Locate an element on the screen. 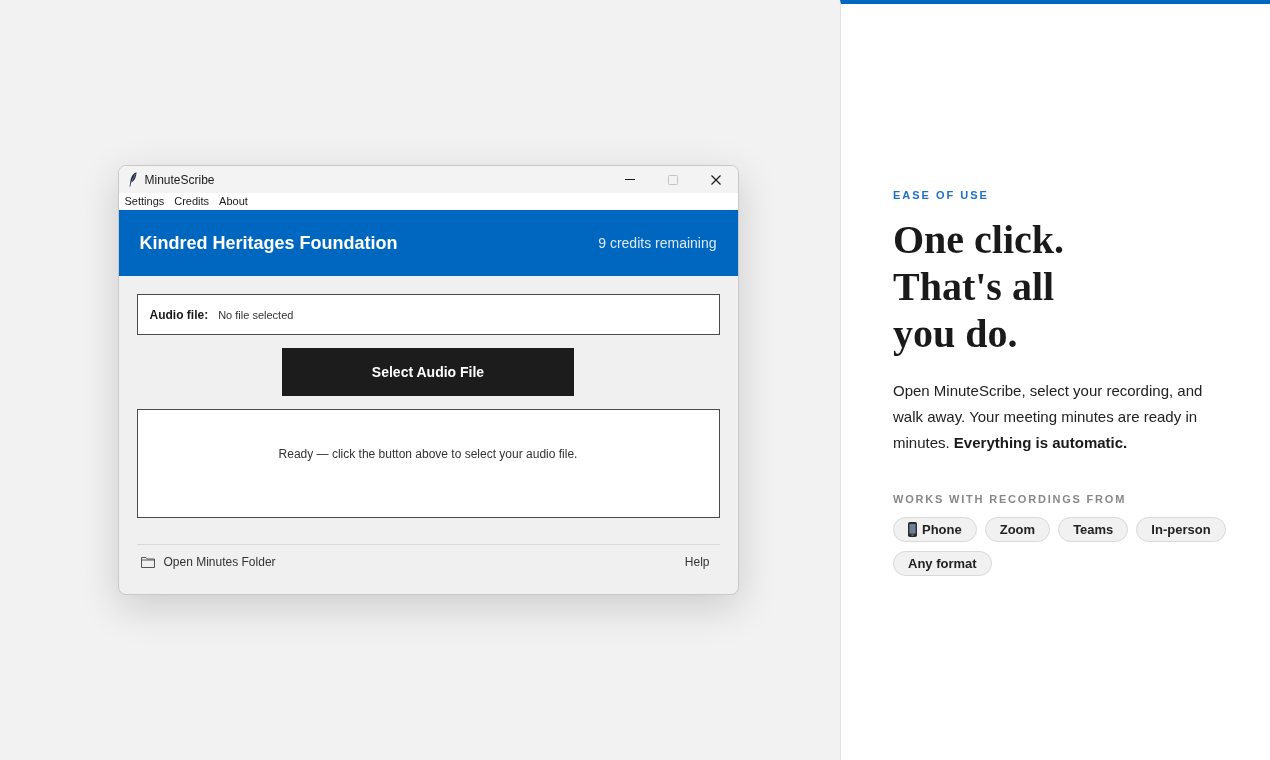 Image resolution: width=1270 pixels, height=760 pixels. source-tag: Phone is located at coordinates (935, 529).